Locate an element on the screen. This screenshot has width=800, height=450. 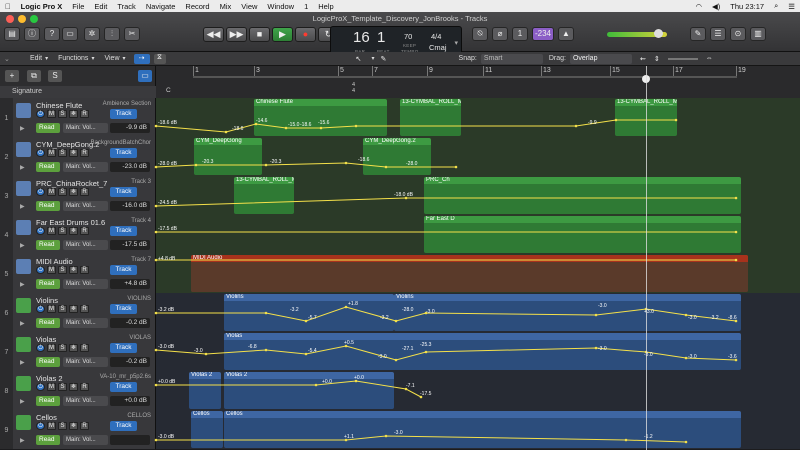
play-button: ▶ is located at coordinates (282, 34).